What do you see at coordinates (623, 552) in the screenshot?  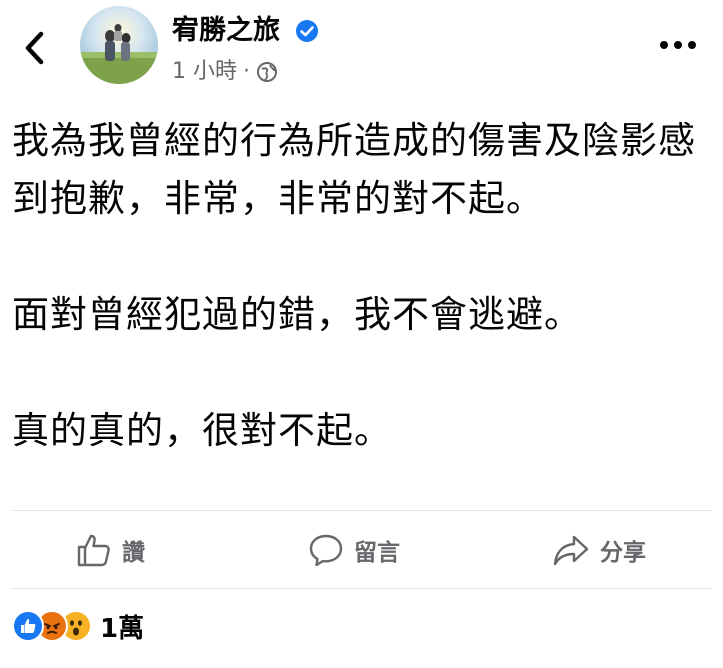 I see `share-label: 分享` at bounding box center [623, 552].